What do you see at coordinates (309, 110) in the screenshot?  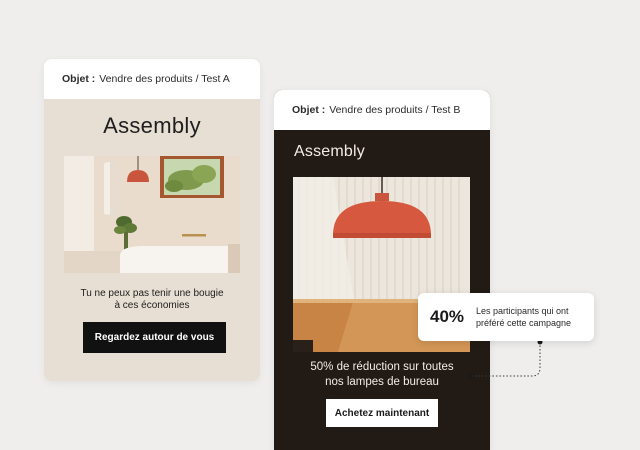 I see `subject-label-b: Objet :` at bounding box center [309, 110].